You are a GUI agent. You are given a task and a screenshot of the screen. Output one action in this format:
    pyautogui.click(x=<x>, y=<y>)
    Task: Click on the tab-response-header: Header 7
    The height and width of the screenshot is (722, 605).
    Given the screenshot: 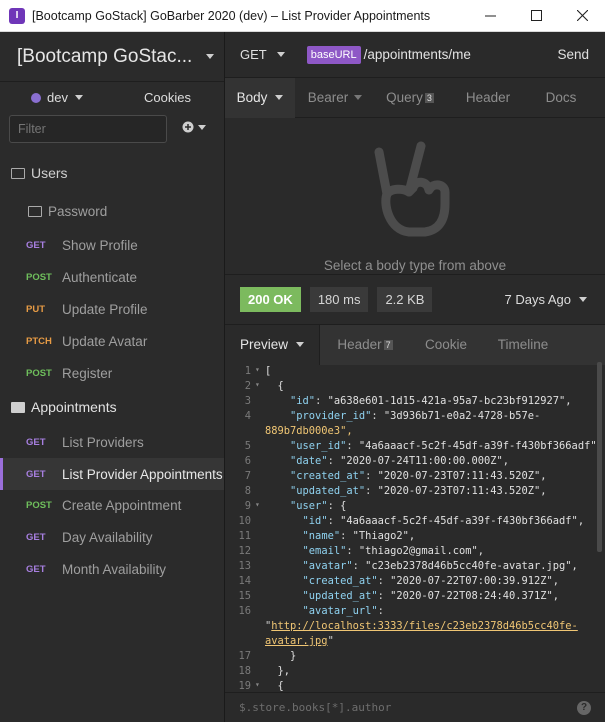 What is the action you would take?
    pyautogui.click(x=365, y=344)
    